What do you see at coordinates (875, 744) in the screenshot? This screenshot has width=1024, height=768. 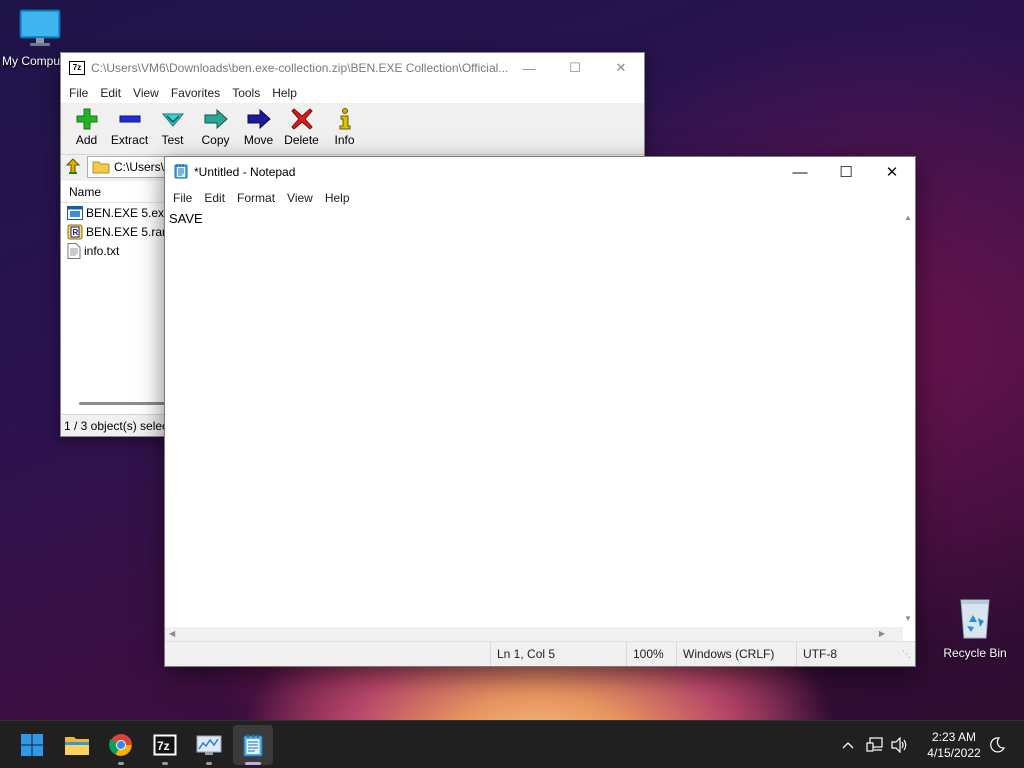 I see `network-button` at bounding box center [875, 744].